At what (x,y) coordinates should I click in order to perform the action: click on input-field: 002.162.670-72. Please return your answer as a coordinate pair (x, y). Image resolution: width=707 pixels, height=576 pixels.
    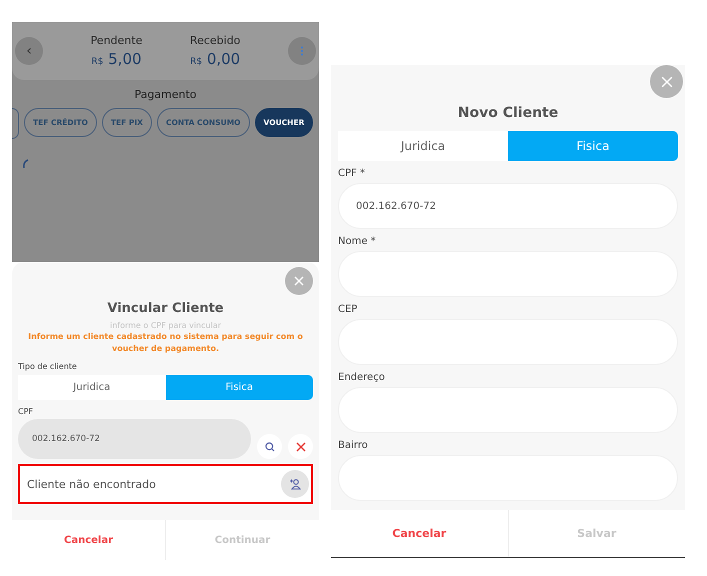
    Looking at the image, I should click on (508, 206).